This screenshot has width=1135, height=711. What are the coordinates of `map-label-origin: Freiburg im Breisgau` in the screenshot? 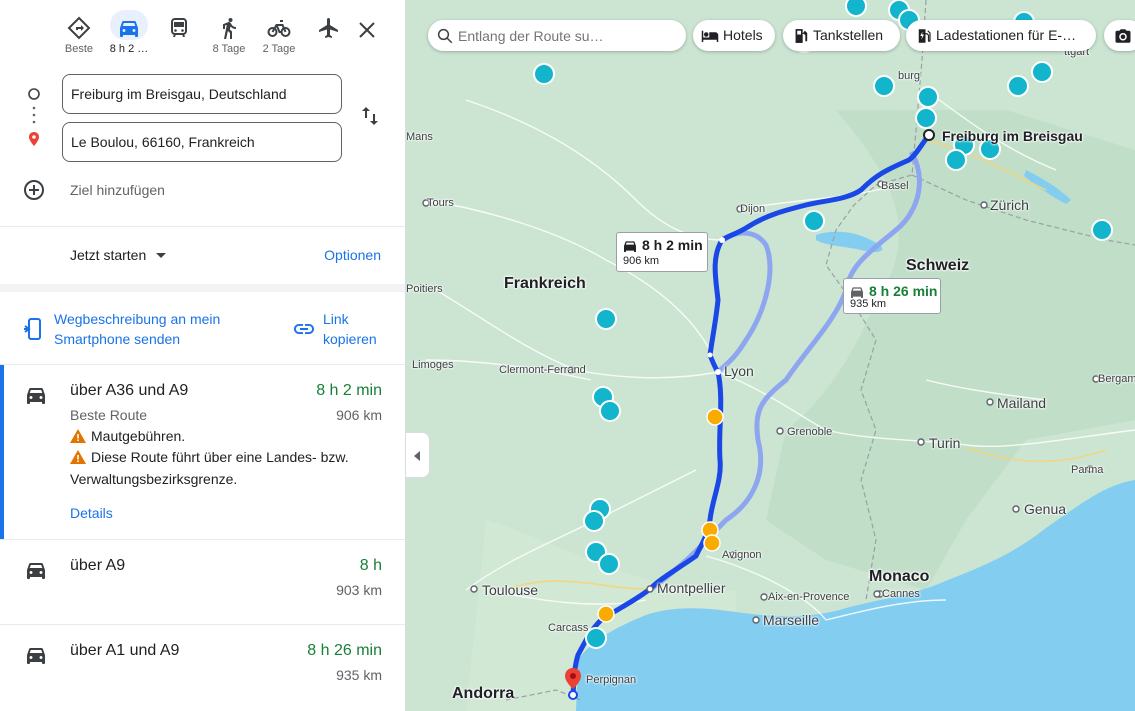 It's located at (1012, 136).